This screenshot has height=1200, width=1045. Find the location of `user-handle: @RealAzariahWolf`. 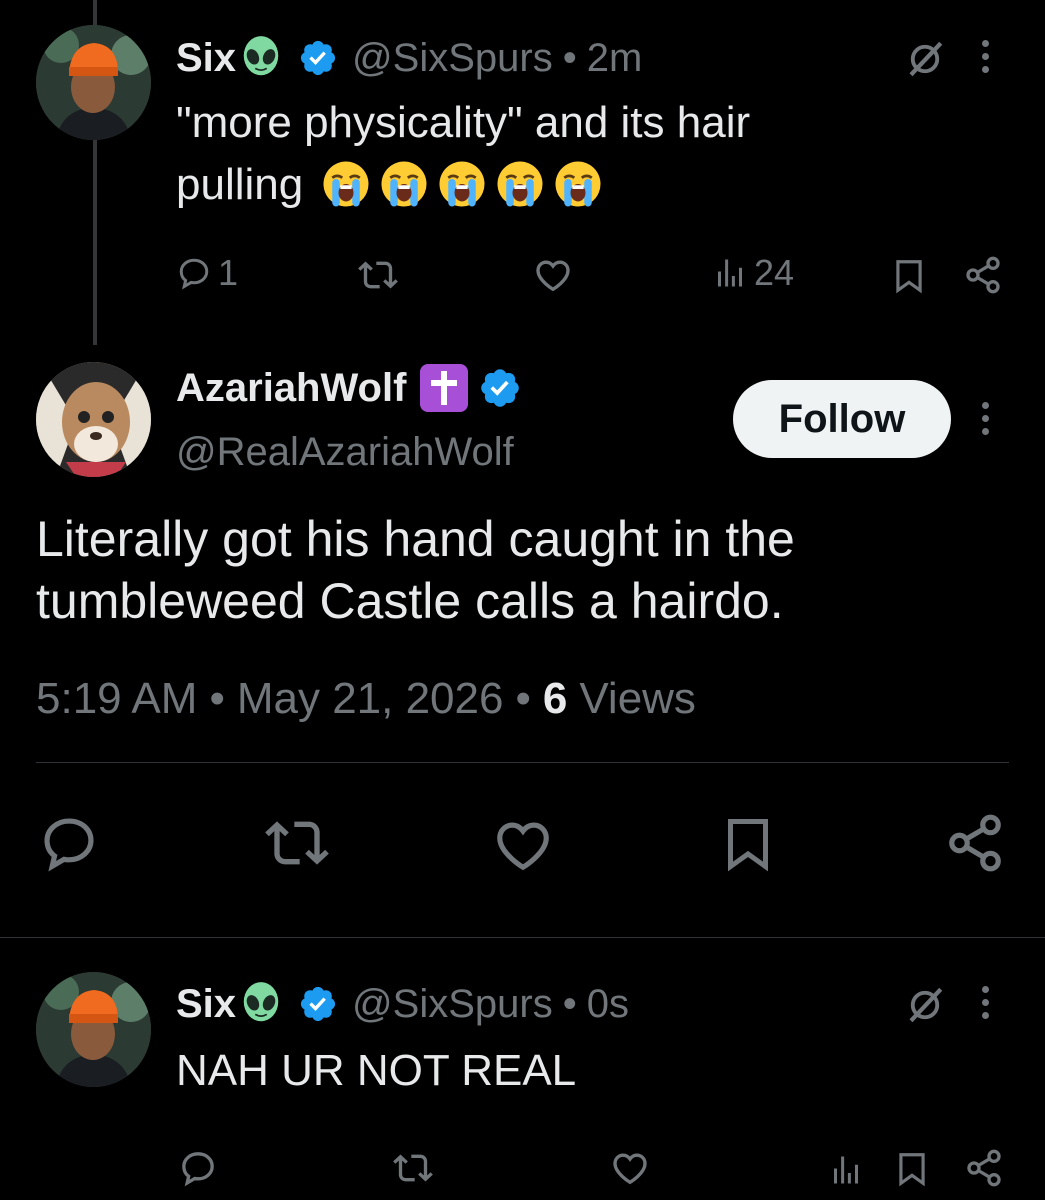

user-handle: @RealAzariahWolf is located at coordinates (345, 452).